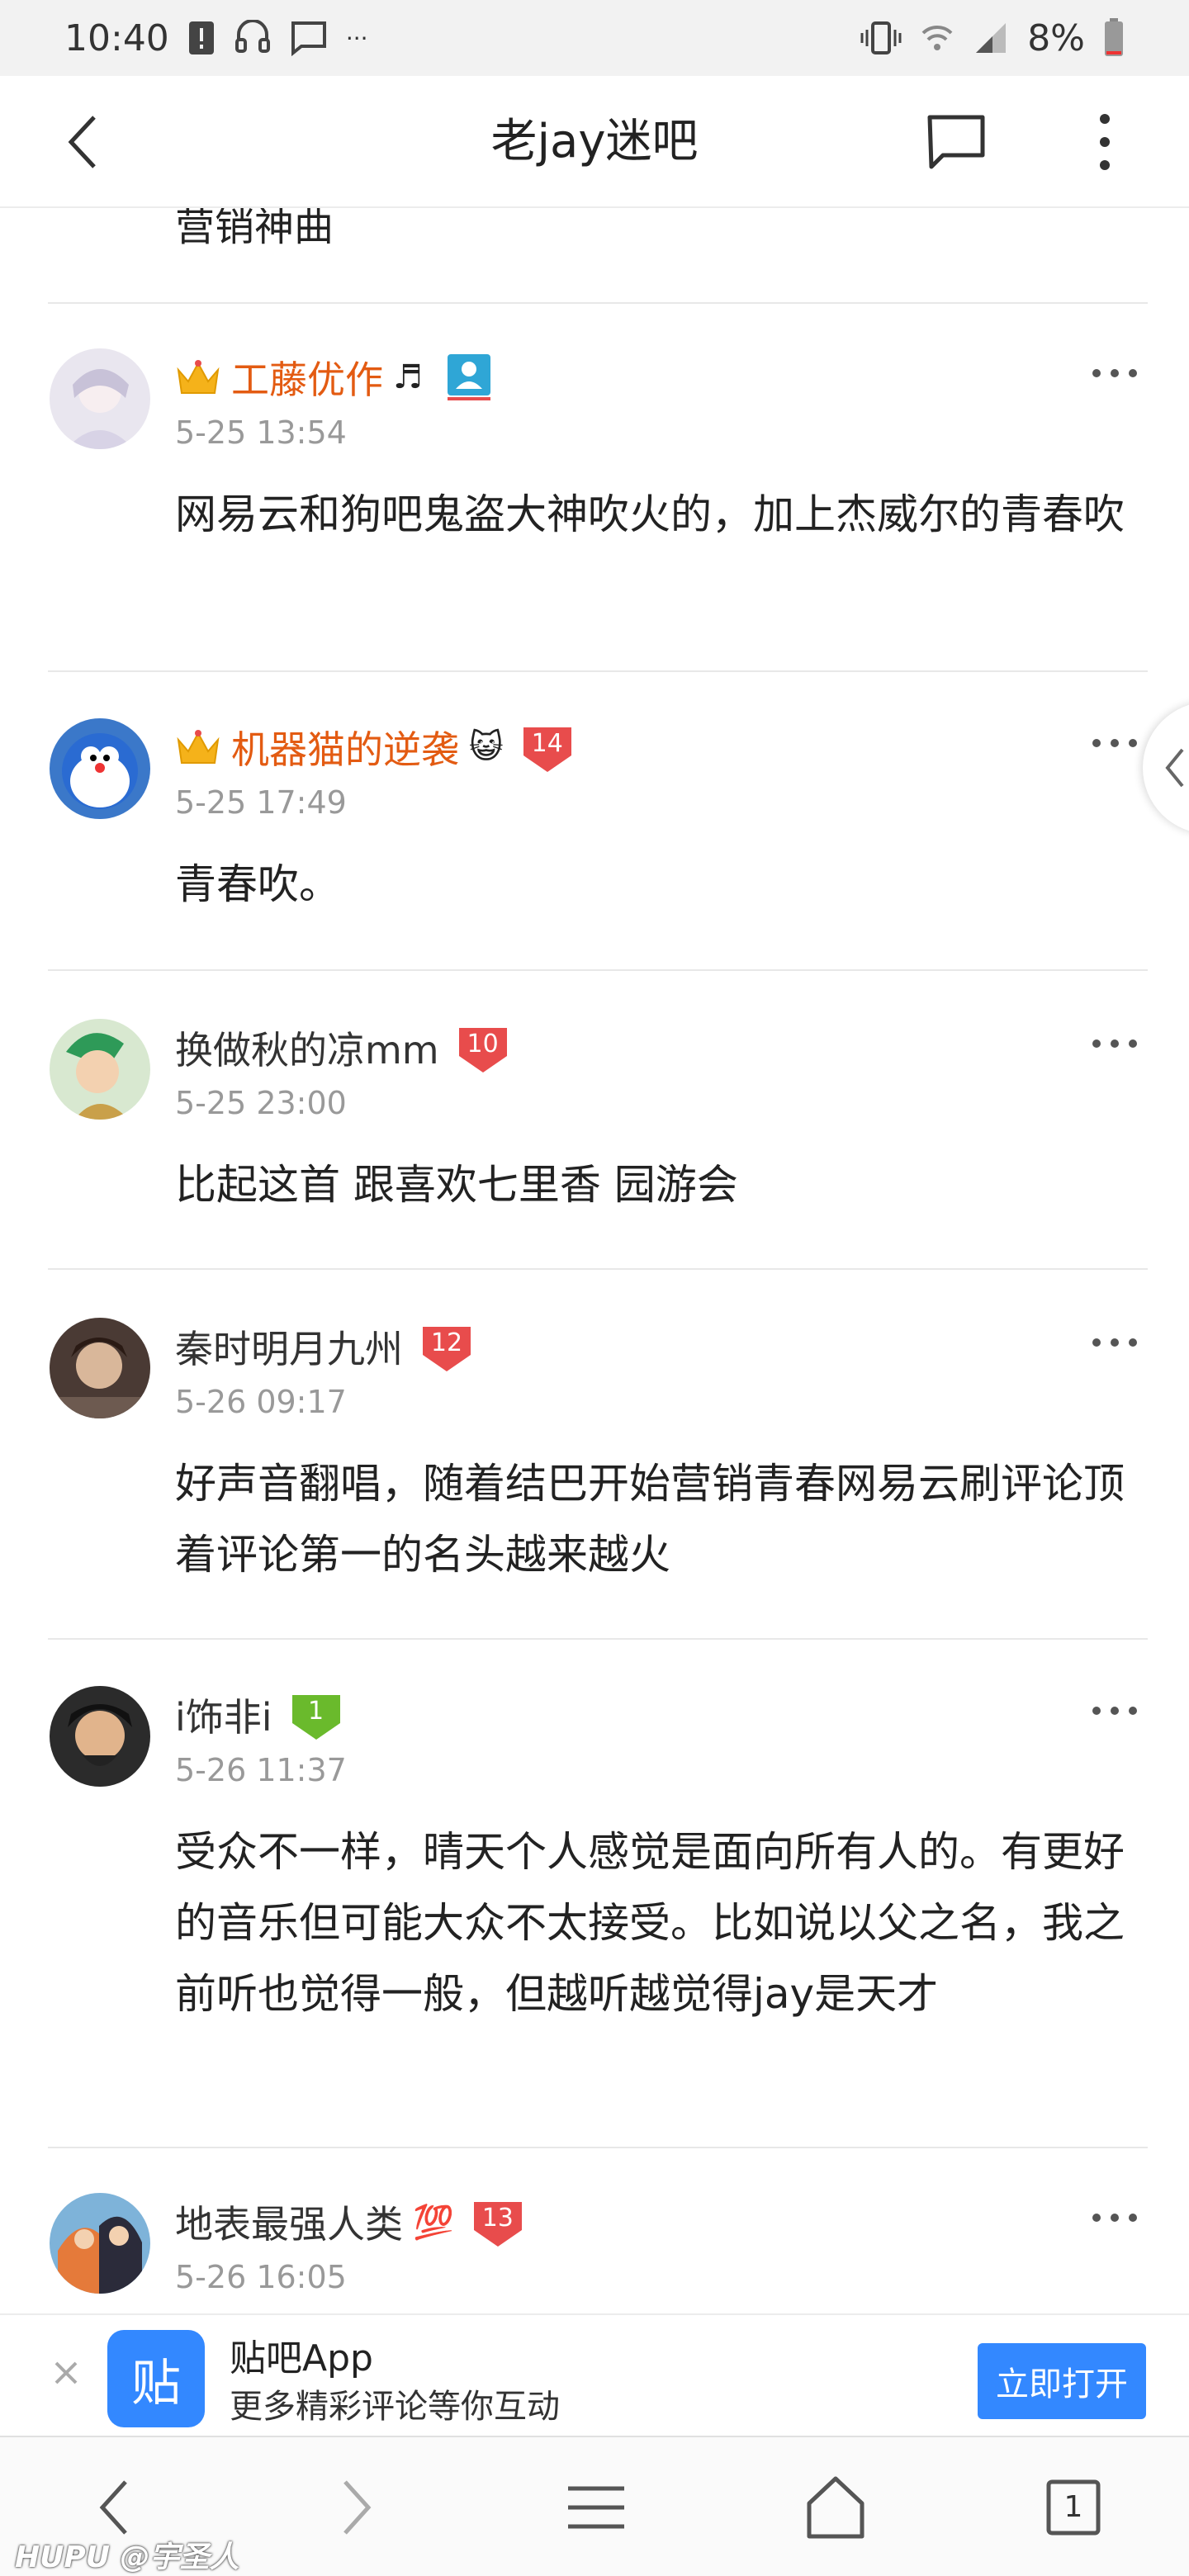 This screenshot has height=2576, width=1189. I want to click on page-title: 老jay迷吧, so click(594, 141).